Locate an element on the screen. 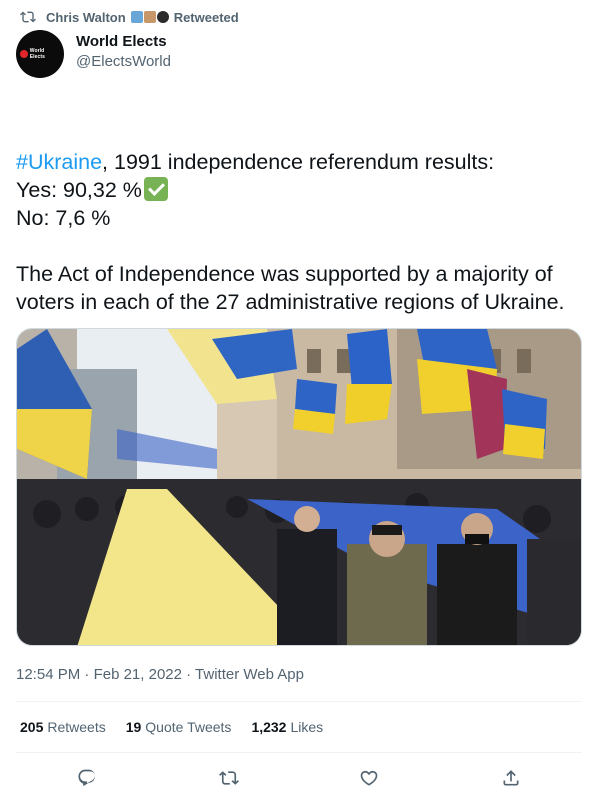 Image resolution: width=598 pixels, height=801 pixels. author-name: World Elects is located at coordinates (121, 41).